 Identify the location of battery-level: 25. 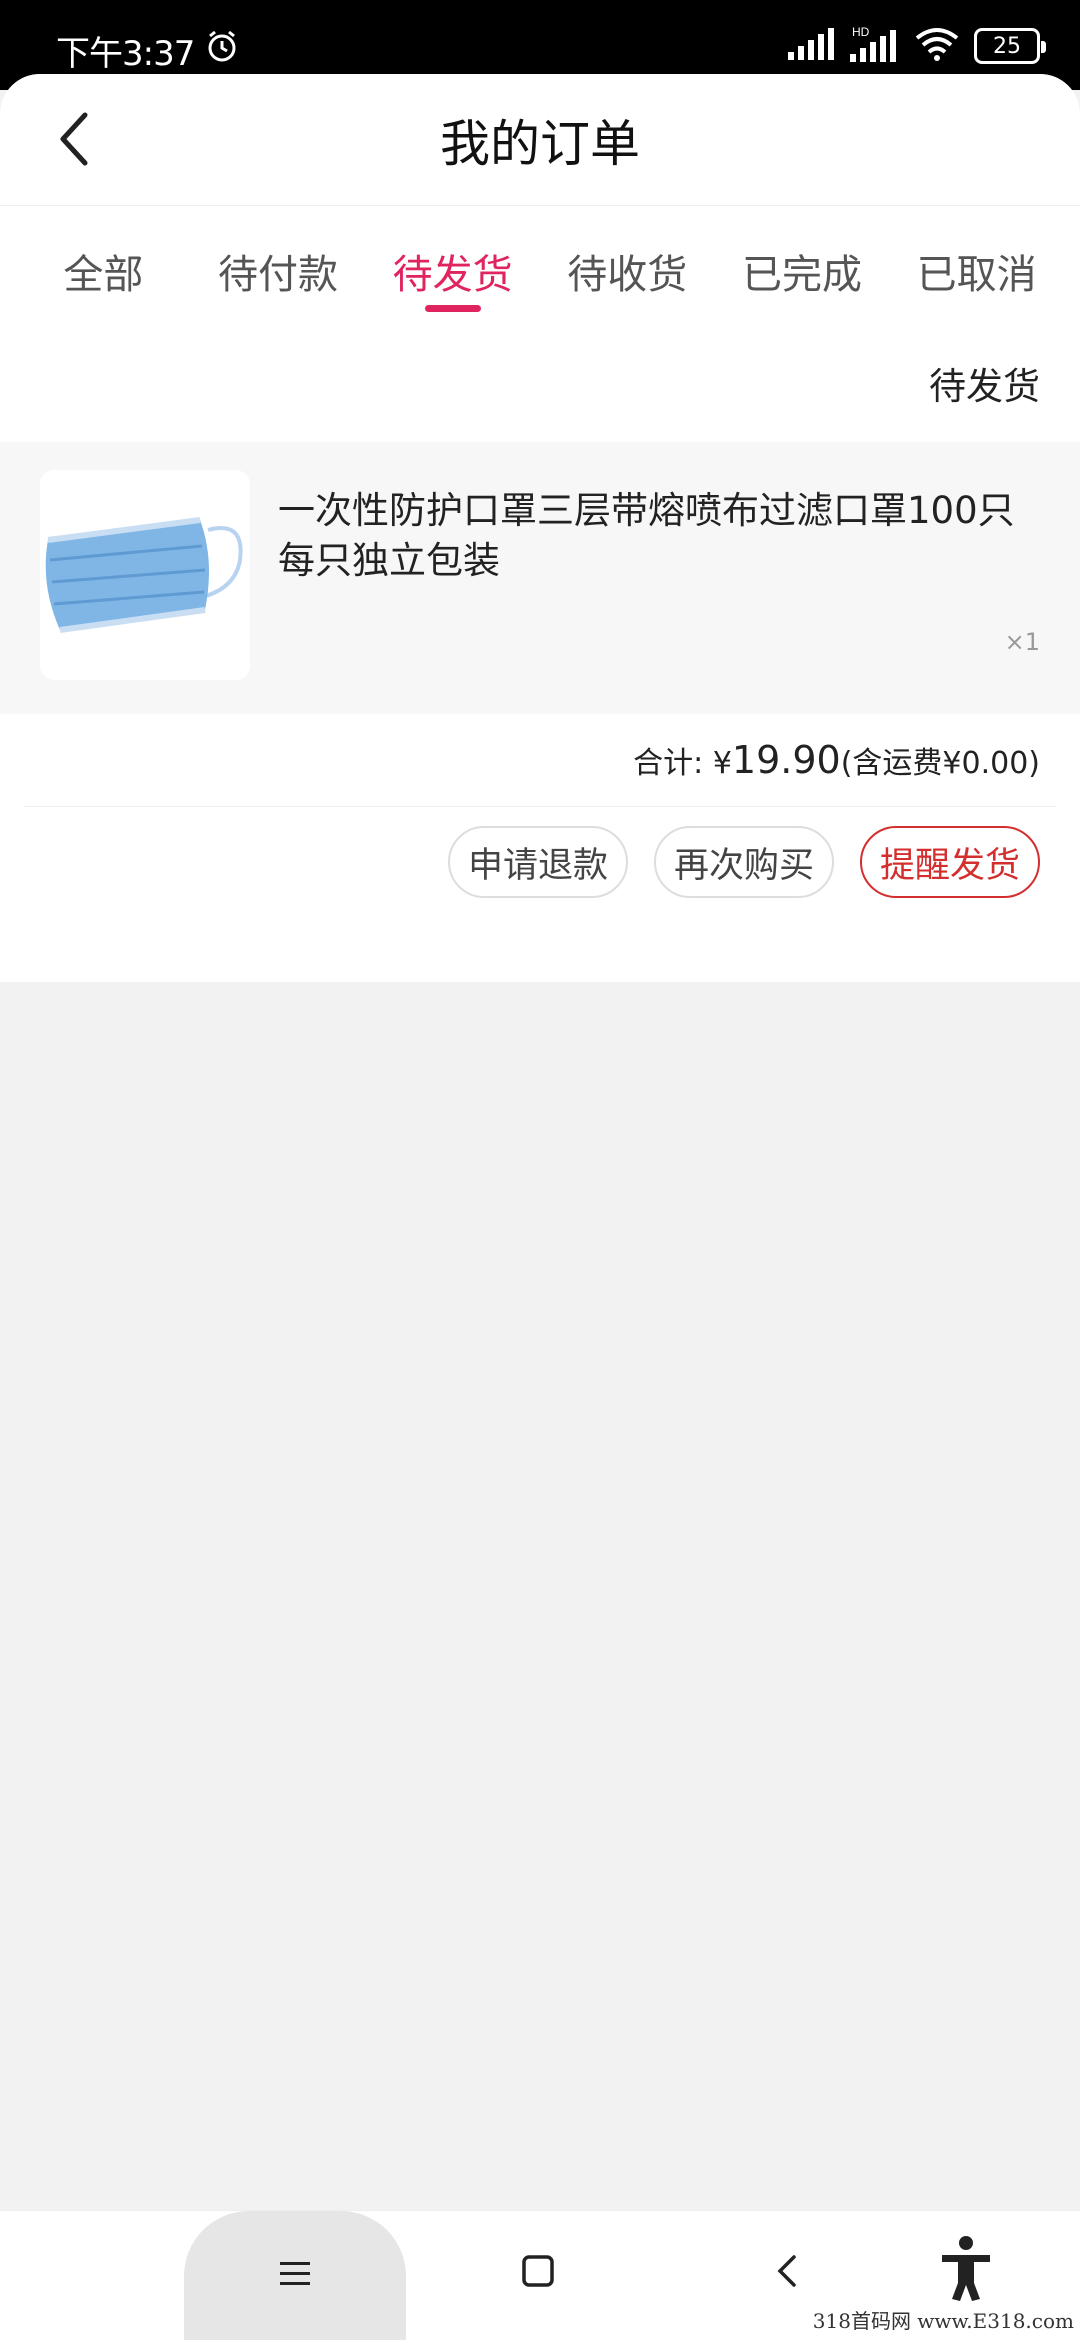
(1007, 46).